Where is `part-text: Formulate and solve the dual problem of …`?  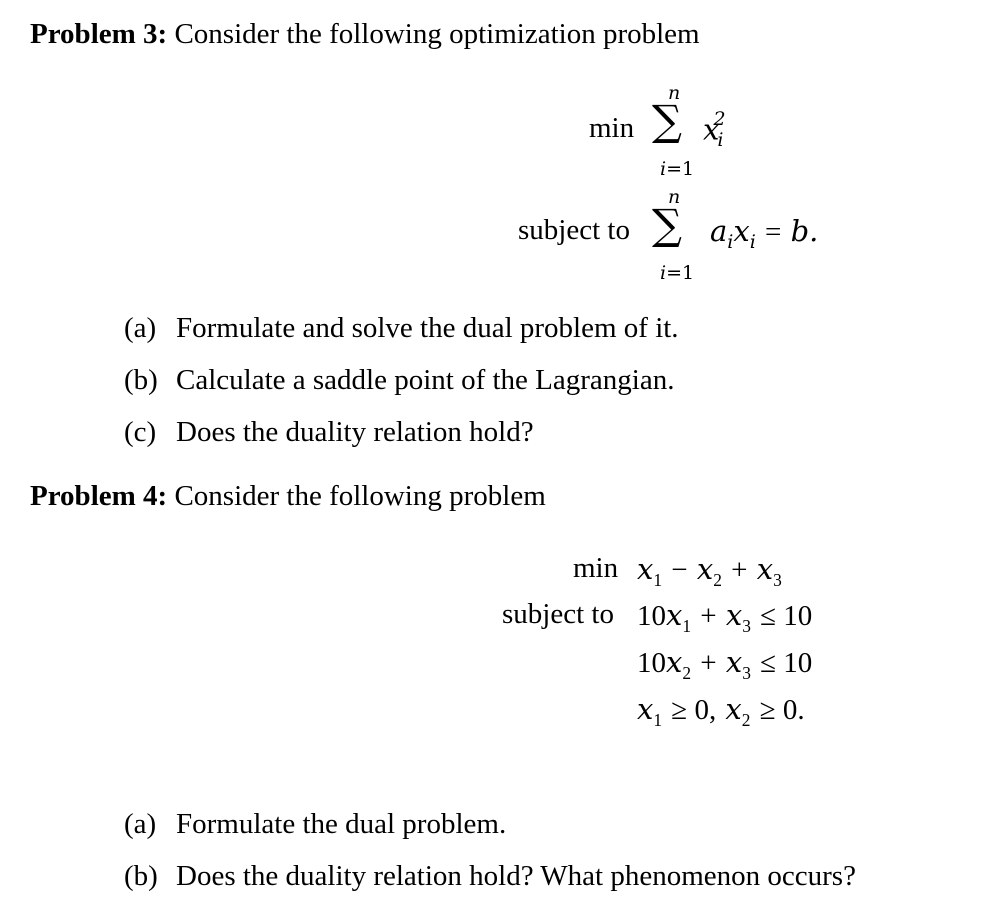
part-text: Formulate and solve the dual problem of … is located at coordinates (427, 328).